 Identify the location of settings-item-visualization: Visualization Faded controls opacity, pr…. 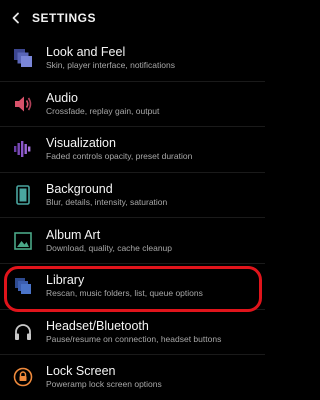
(132, 150).